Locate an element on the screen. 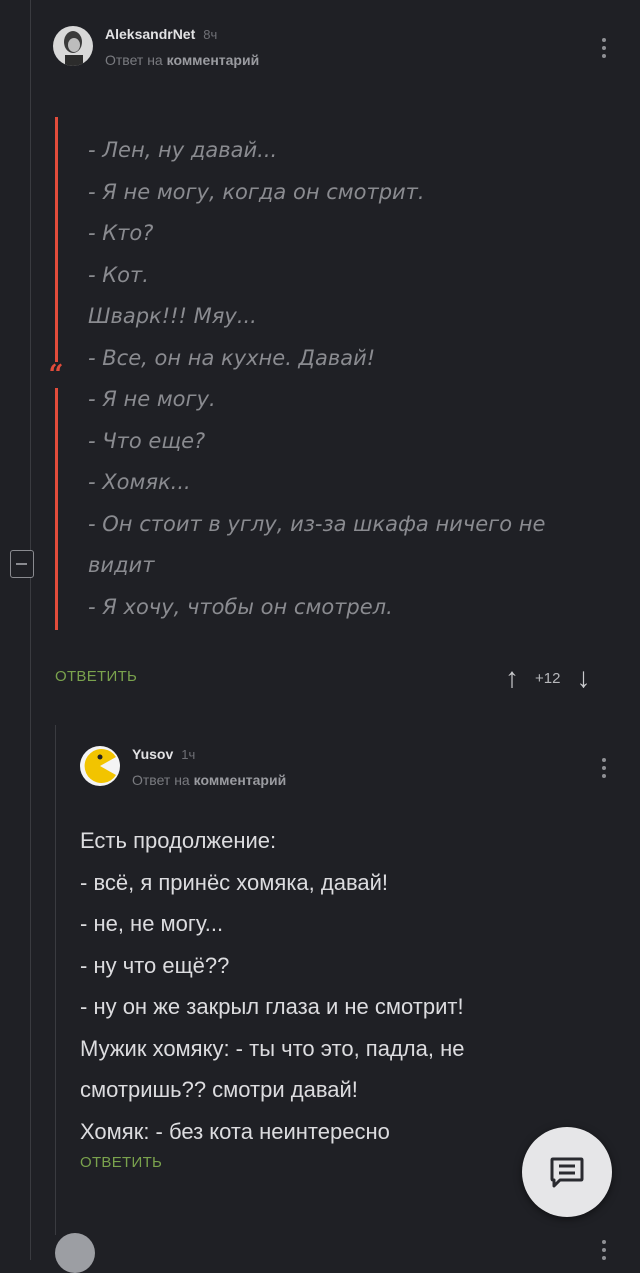  comment-fab-button is located at coordinates (567, 1172).